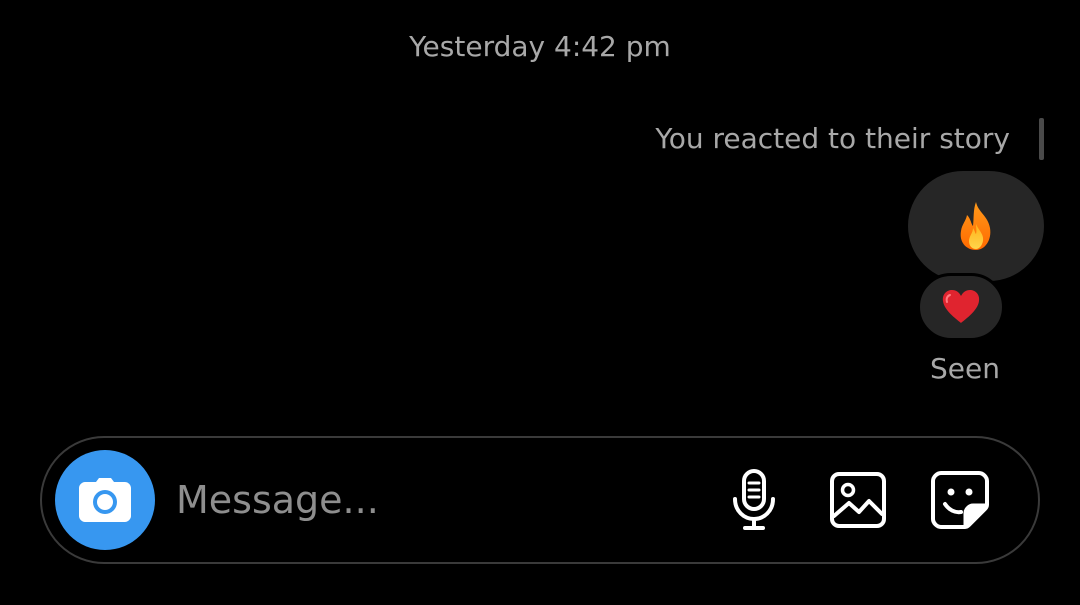 Image resolution: width=1080 pixels, height=605 pixels. I want to click on sticker-button, so click(960, 500).